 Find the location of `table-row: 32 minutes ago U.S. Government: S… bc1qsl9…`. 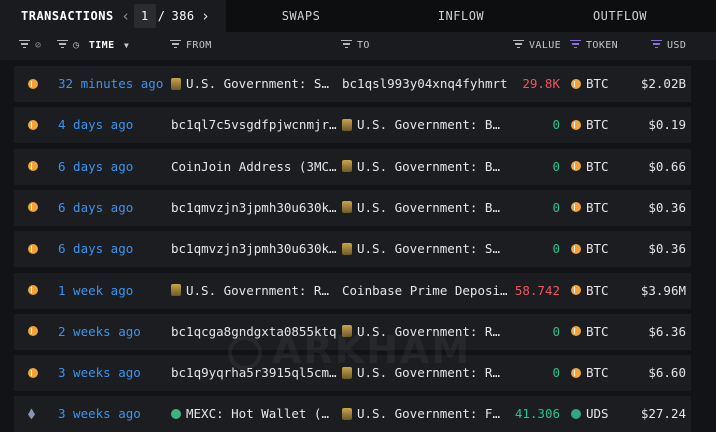

table-row: 32 minutes ago U.S. Government: S… bc1qsl9… is located at coordinates (352, 84).